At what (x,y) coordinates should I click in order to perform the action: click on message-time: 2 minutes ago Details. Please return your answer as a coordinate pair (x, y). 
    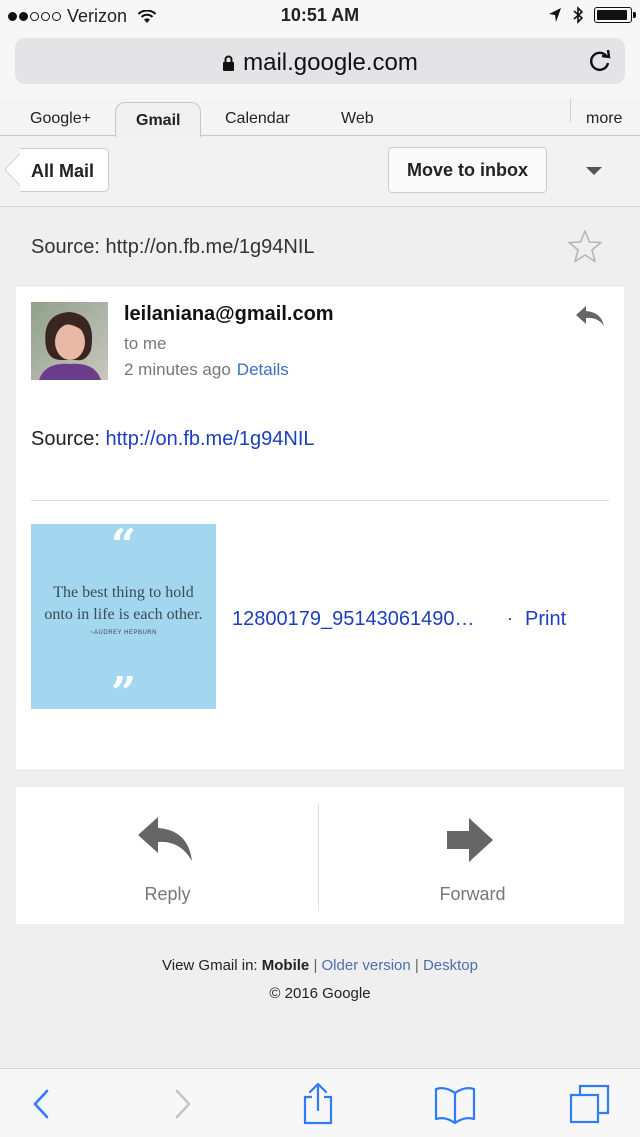
    Looking at the image, I should click on (206, 370).